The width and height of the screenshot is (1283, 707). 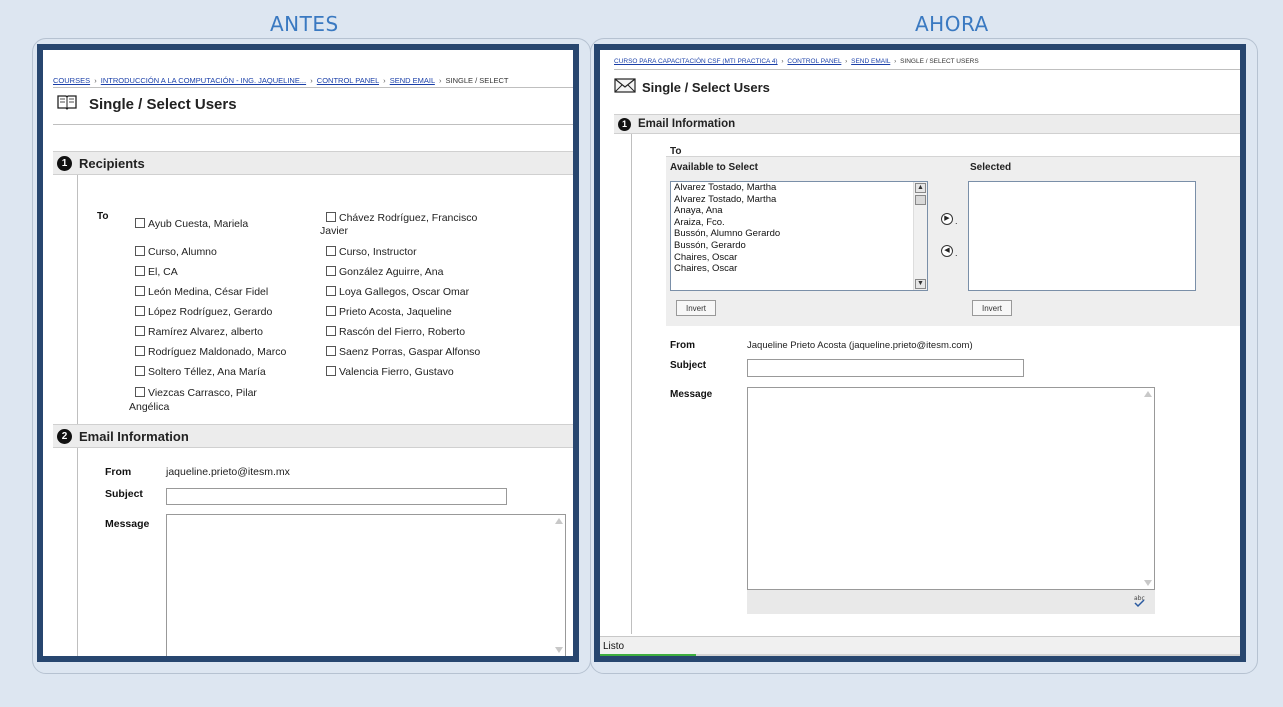 I want to click on step-number: 2, so click(x=64, y=436).